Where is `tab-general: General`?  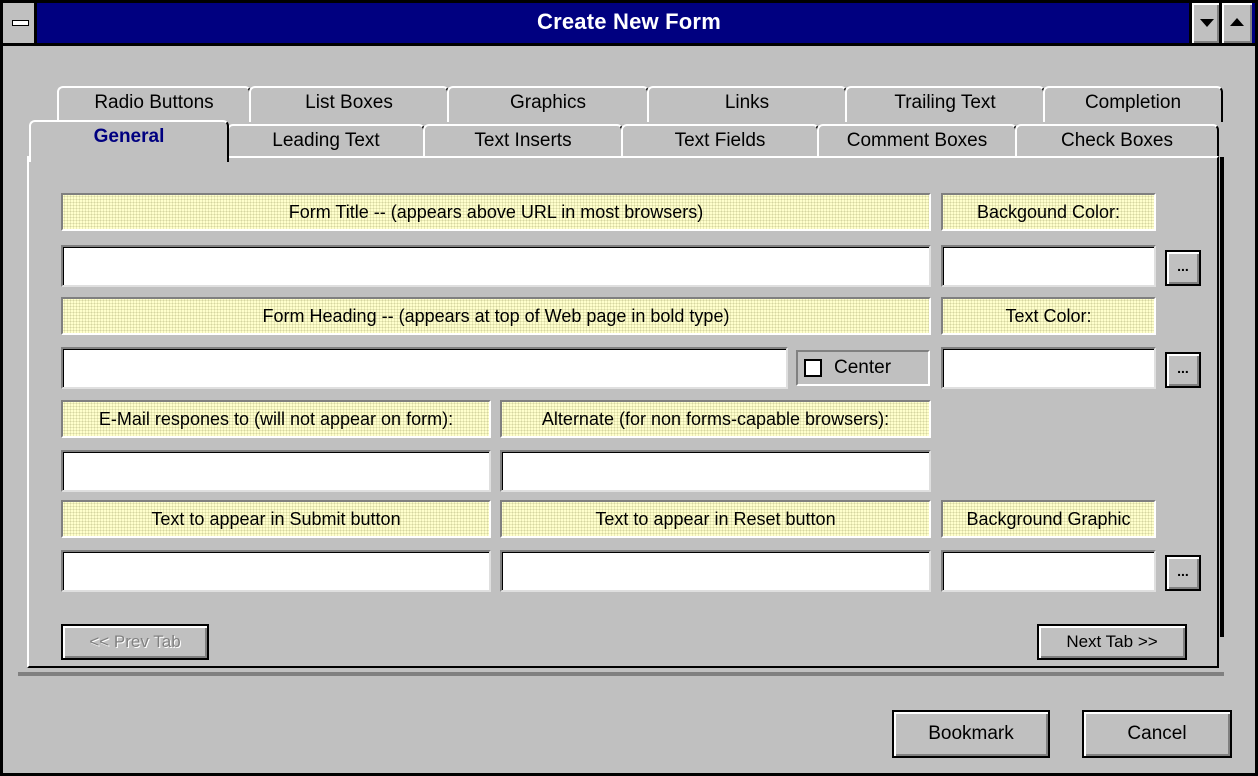
tab-general: General is located at coordinates (129, 141).